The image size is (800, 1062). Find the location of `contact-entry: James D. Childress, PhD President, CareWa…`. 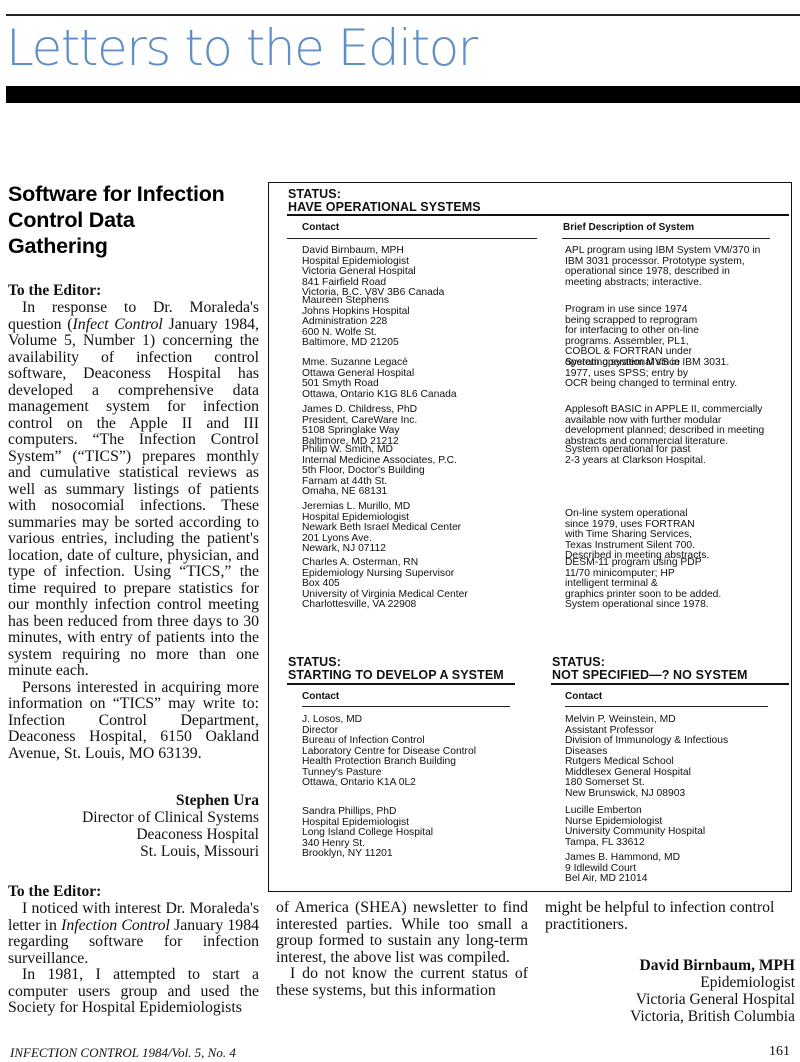

contact-entry: James D. Childress, PhD President, CareWa… is located at coordinates (360, 425).